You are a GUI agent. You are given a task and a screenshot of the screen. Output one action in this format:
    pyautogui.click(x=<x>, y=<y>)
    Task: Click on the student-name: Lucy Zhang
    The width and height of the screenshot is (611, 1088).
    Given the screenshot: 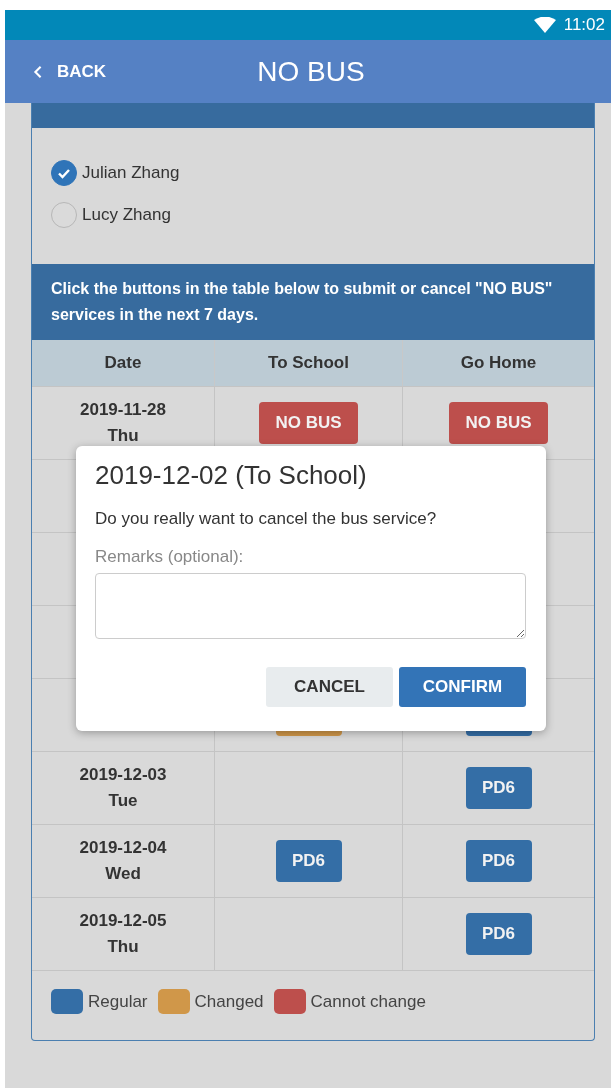 What is the action you would take?
    pyautogui.click(x=126, y=215)
    